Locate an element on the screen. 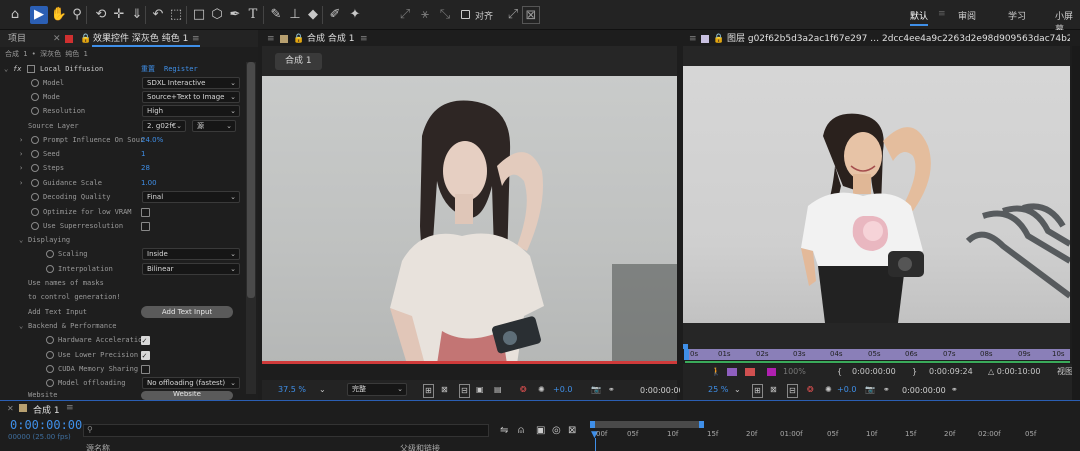 The width and height of the screenshot is (1080, 451). source-name-header: 源名称 is located at coordinates (98, 447).